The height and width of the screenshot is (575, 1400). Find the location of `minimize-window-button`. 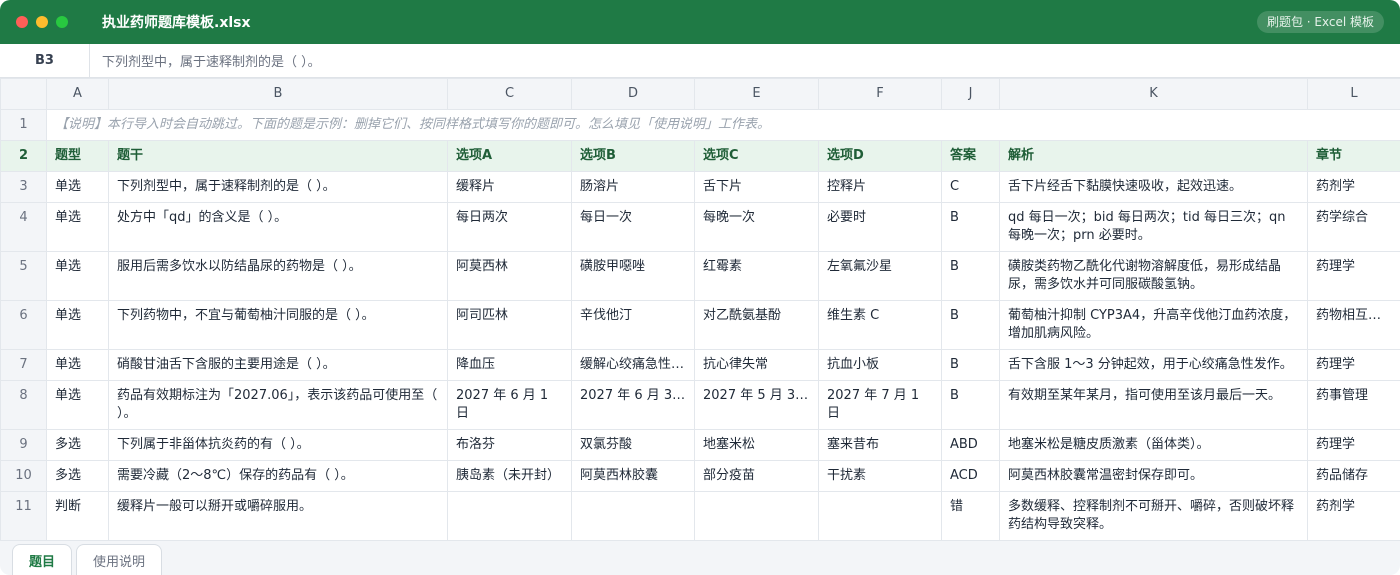

minimize-window-button is located at coordinates (42, 22).